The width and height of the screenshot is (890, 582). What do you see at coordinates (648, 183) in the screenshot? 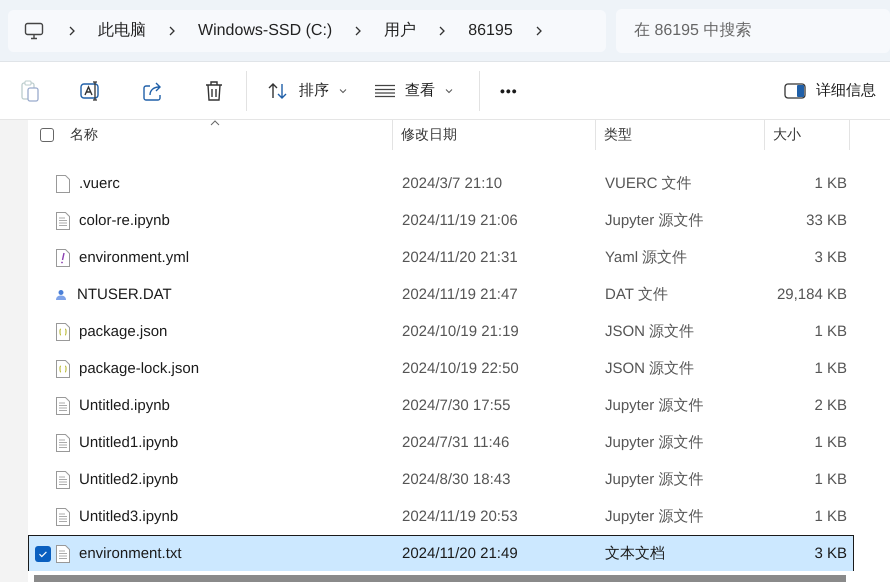
I see `file-type: VUERC 文件` at bounding box center [648, 183].